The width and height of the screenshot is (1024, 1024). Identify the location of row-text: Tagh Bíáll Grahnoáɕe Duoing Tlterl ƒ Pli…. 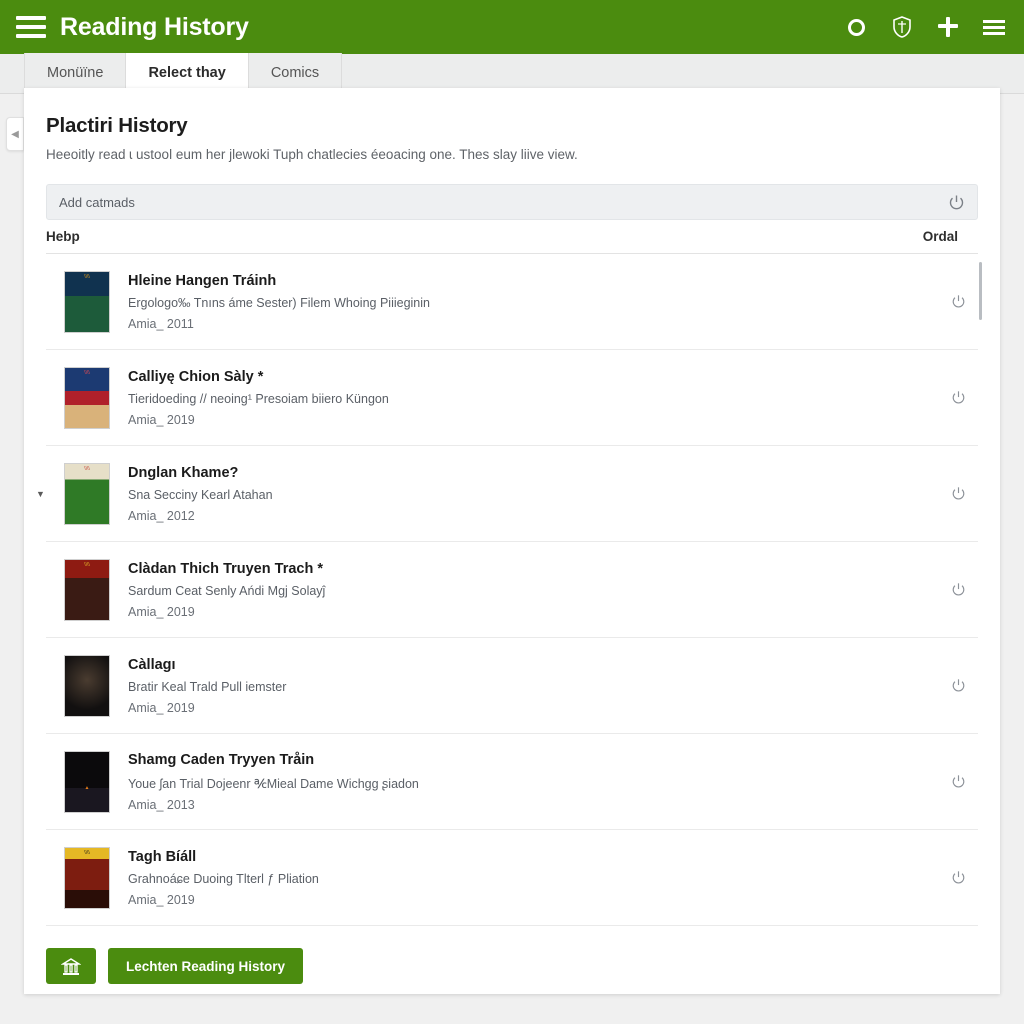
(533, 877).